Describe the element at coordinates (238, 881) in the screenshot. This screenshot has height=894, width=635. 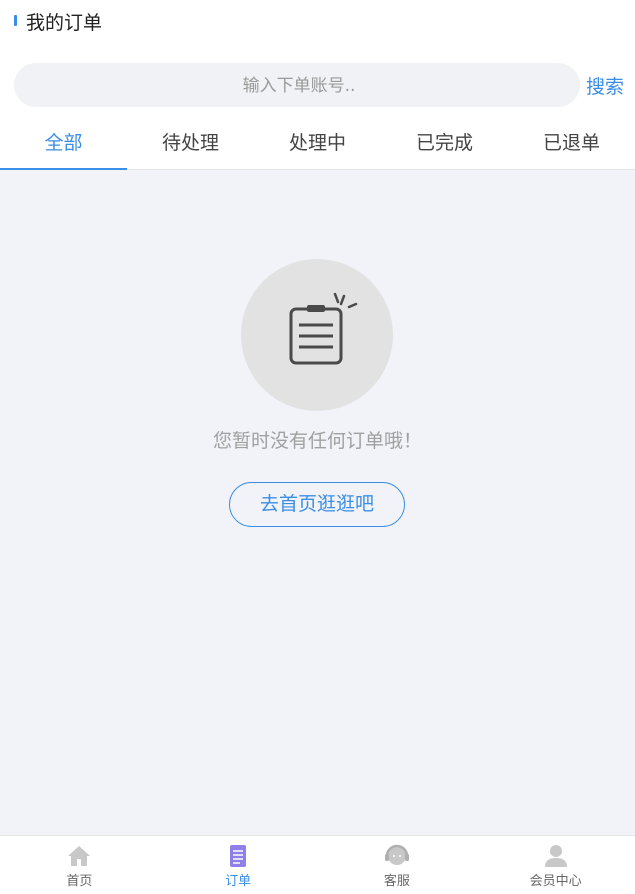
I see `tabbar-label-orders: 订单` at that location.